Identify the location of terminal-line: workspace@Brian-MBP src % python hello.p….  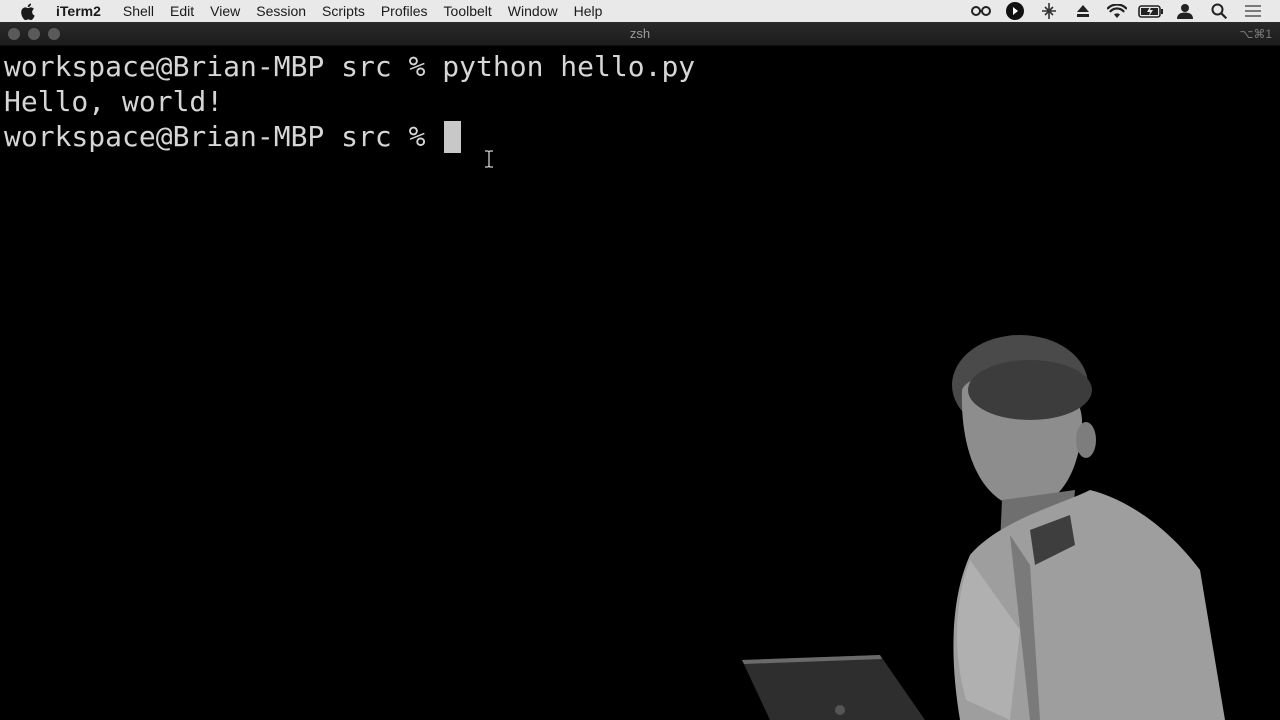
(642, 66).